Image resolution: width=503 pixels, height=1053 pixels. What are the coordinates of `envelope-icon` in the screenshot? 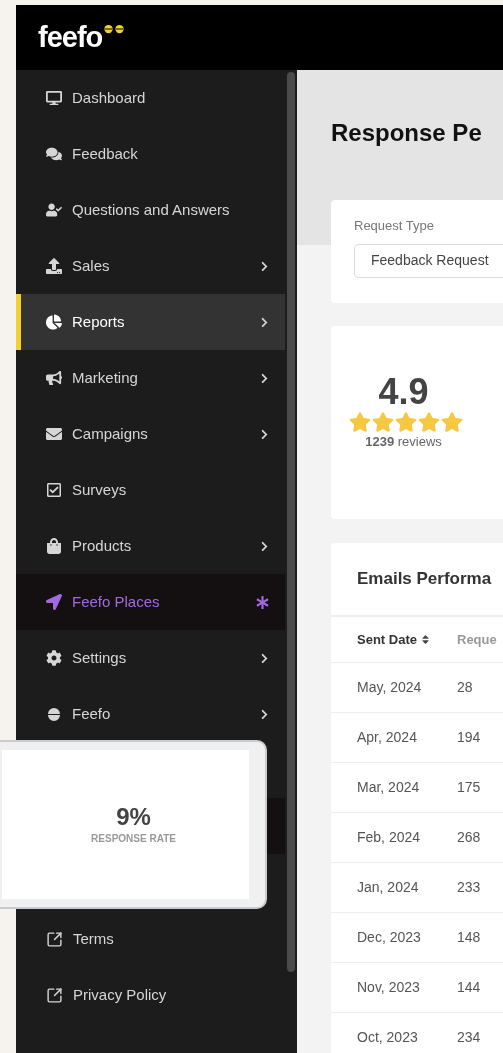 It's located at (54, 434).